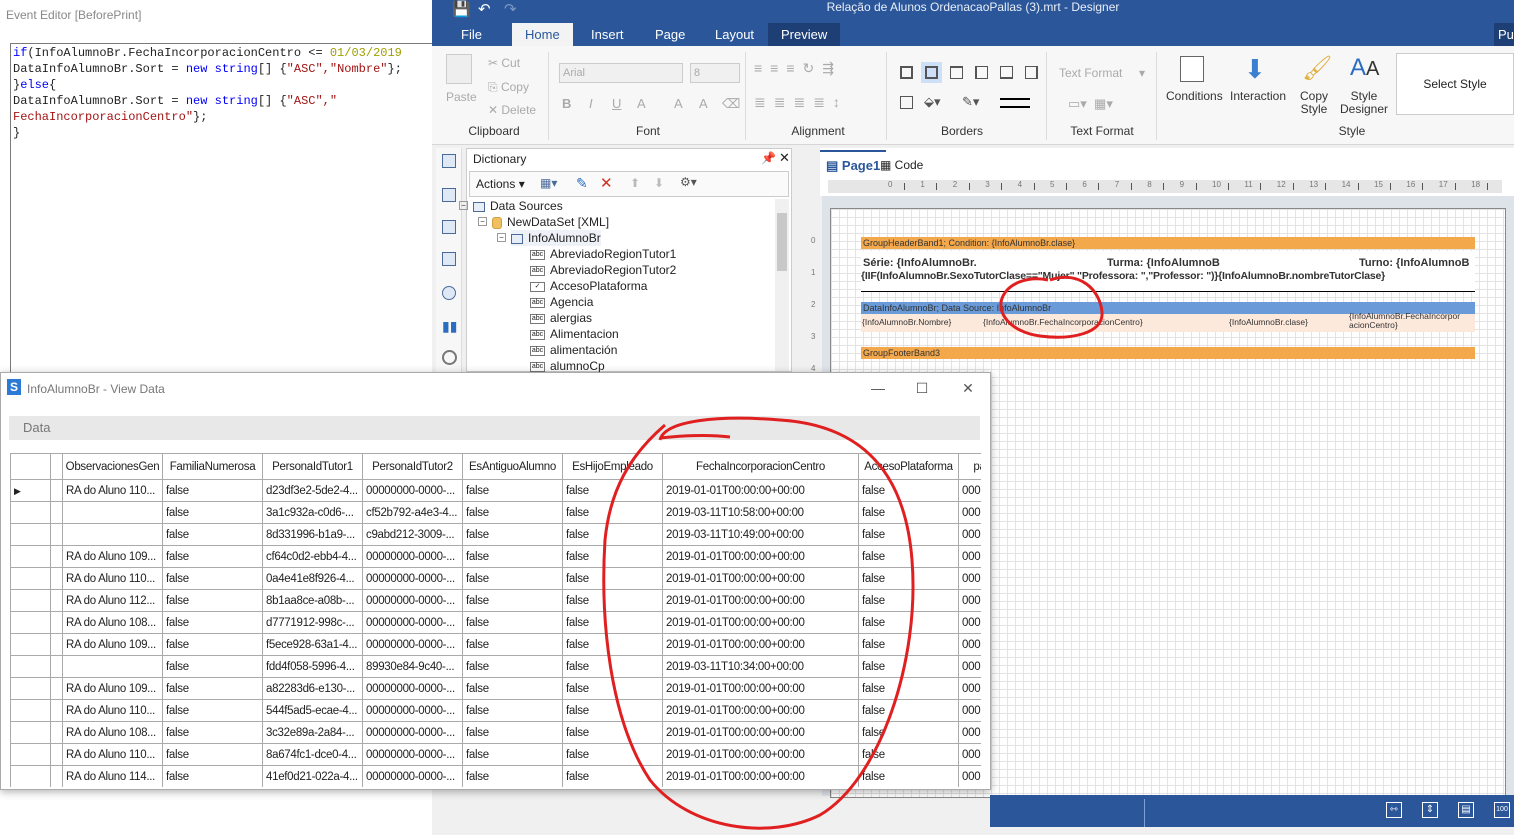  I want to click on move-down-icon: ⬇, so click(659, 183).